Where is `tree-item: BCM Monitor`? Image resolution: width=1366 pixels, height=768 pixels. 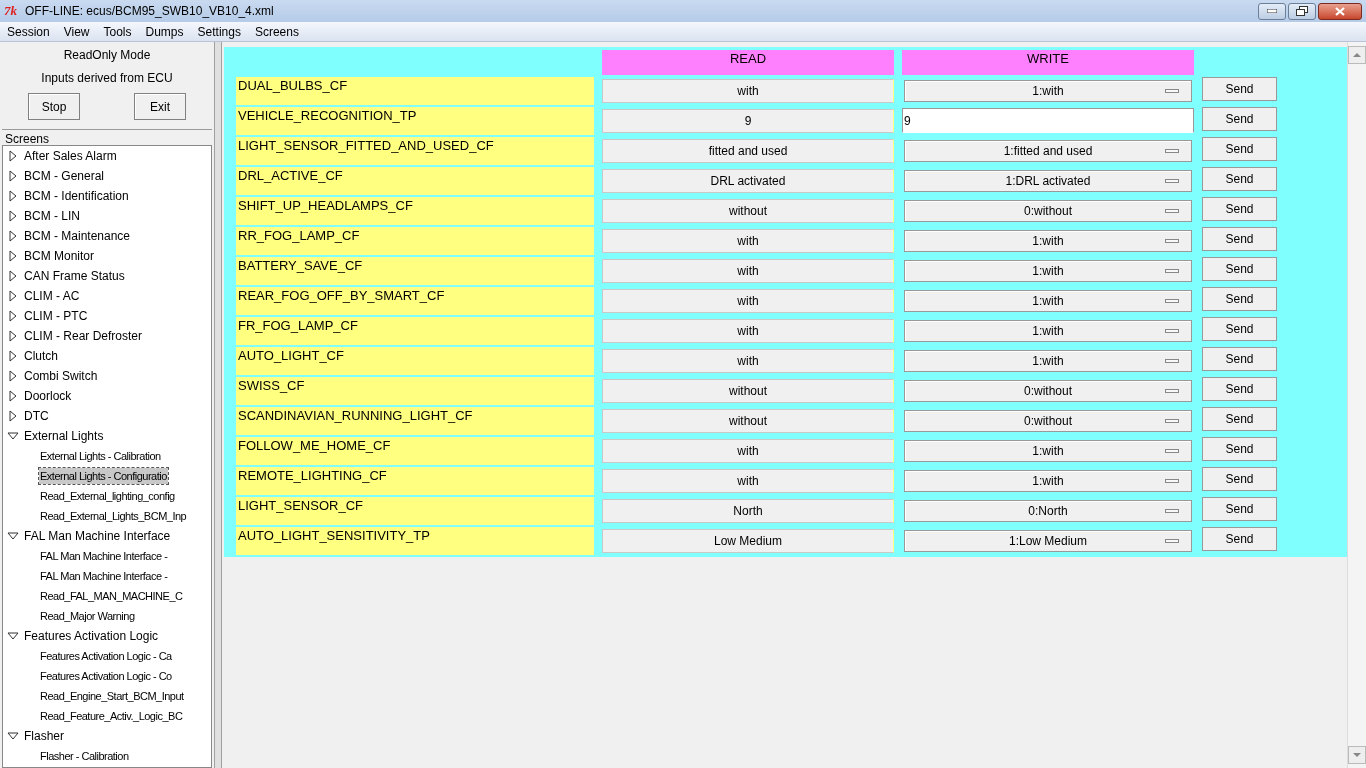 tree-item: BCM Monitor is located at coordinates (59, 256).